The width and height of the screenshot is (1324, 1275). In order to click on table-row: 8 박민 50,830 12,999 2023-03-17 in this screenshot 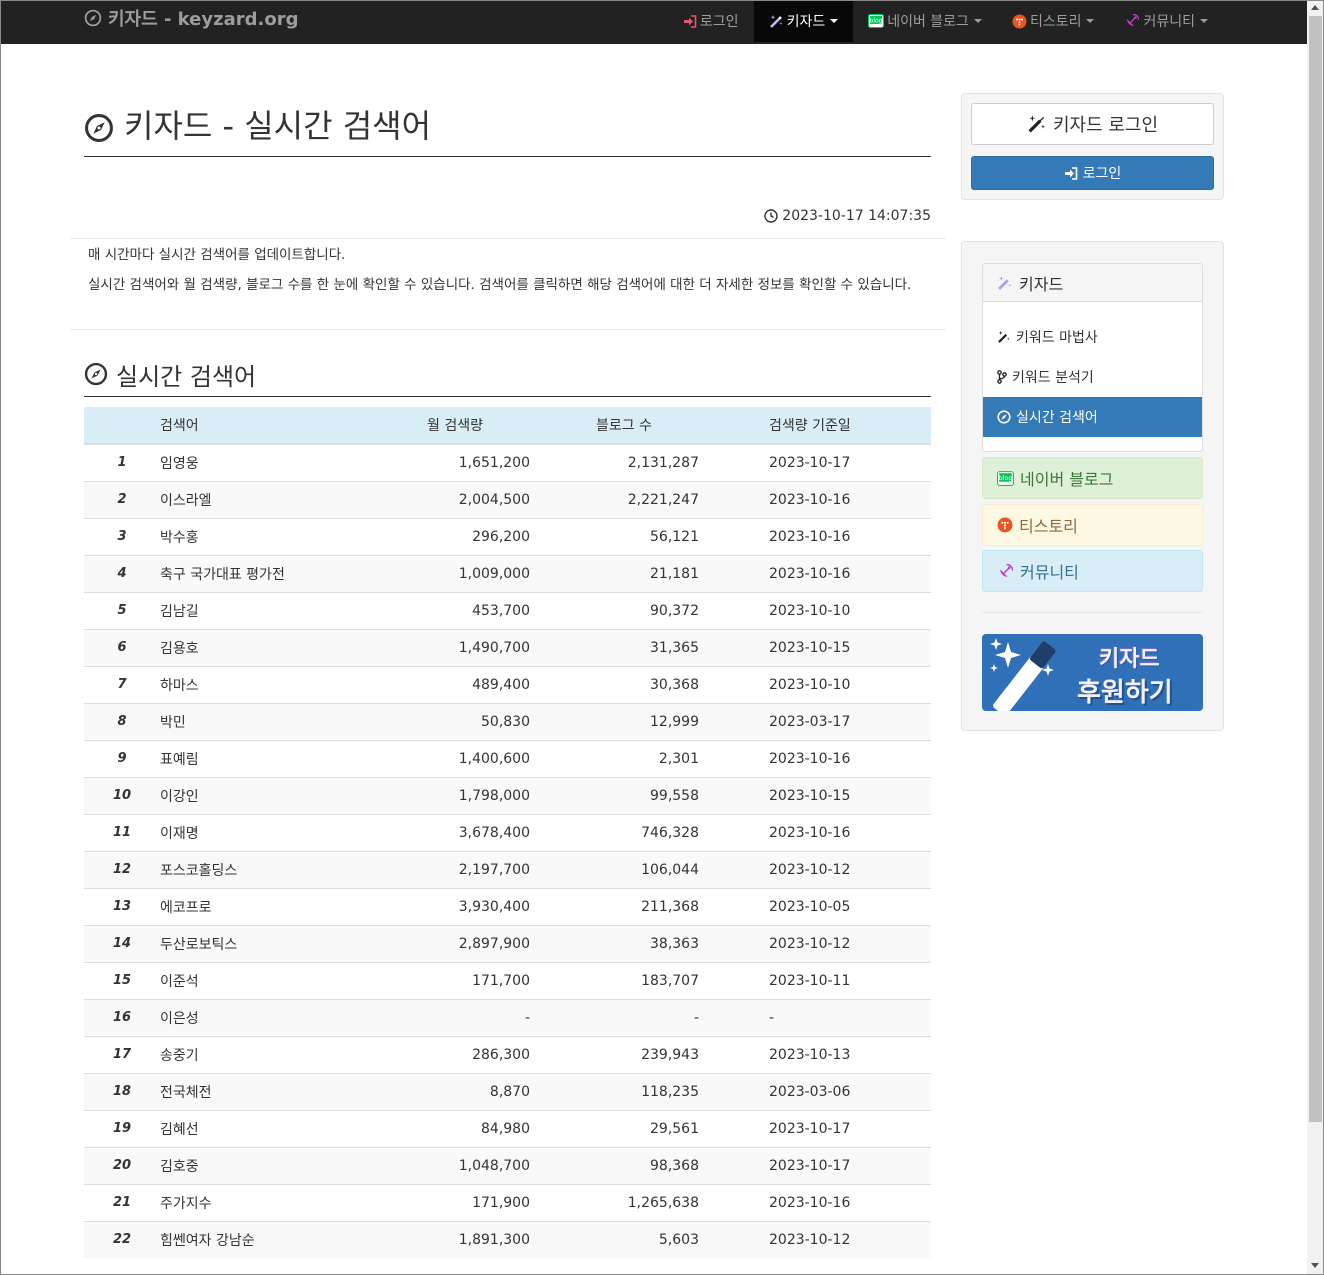, I will do `click(507, 721)`.